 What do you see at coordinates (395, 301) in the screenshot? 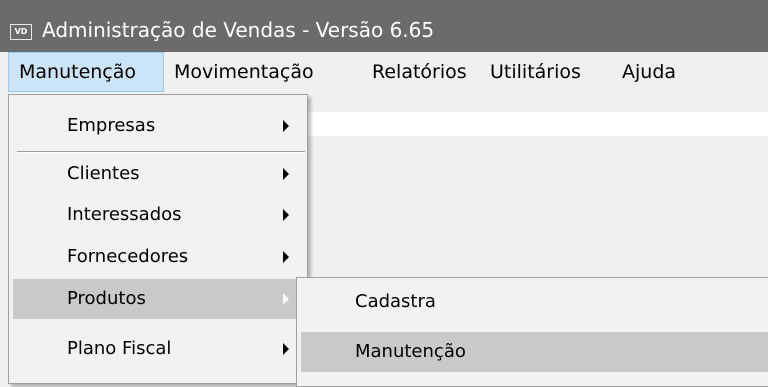
I see `submenu-item-label: Cadastra` at bounding box center [395, 301].